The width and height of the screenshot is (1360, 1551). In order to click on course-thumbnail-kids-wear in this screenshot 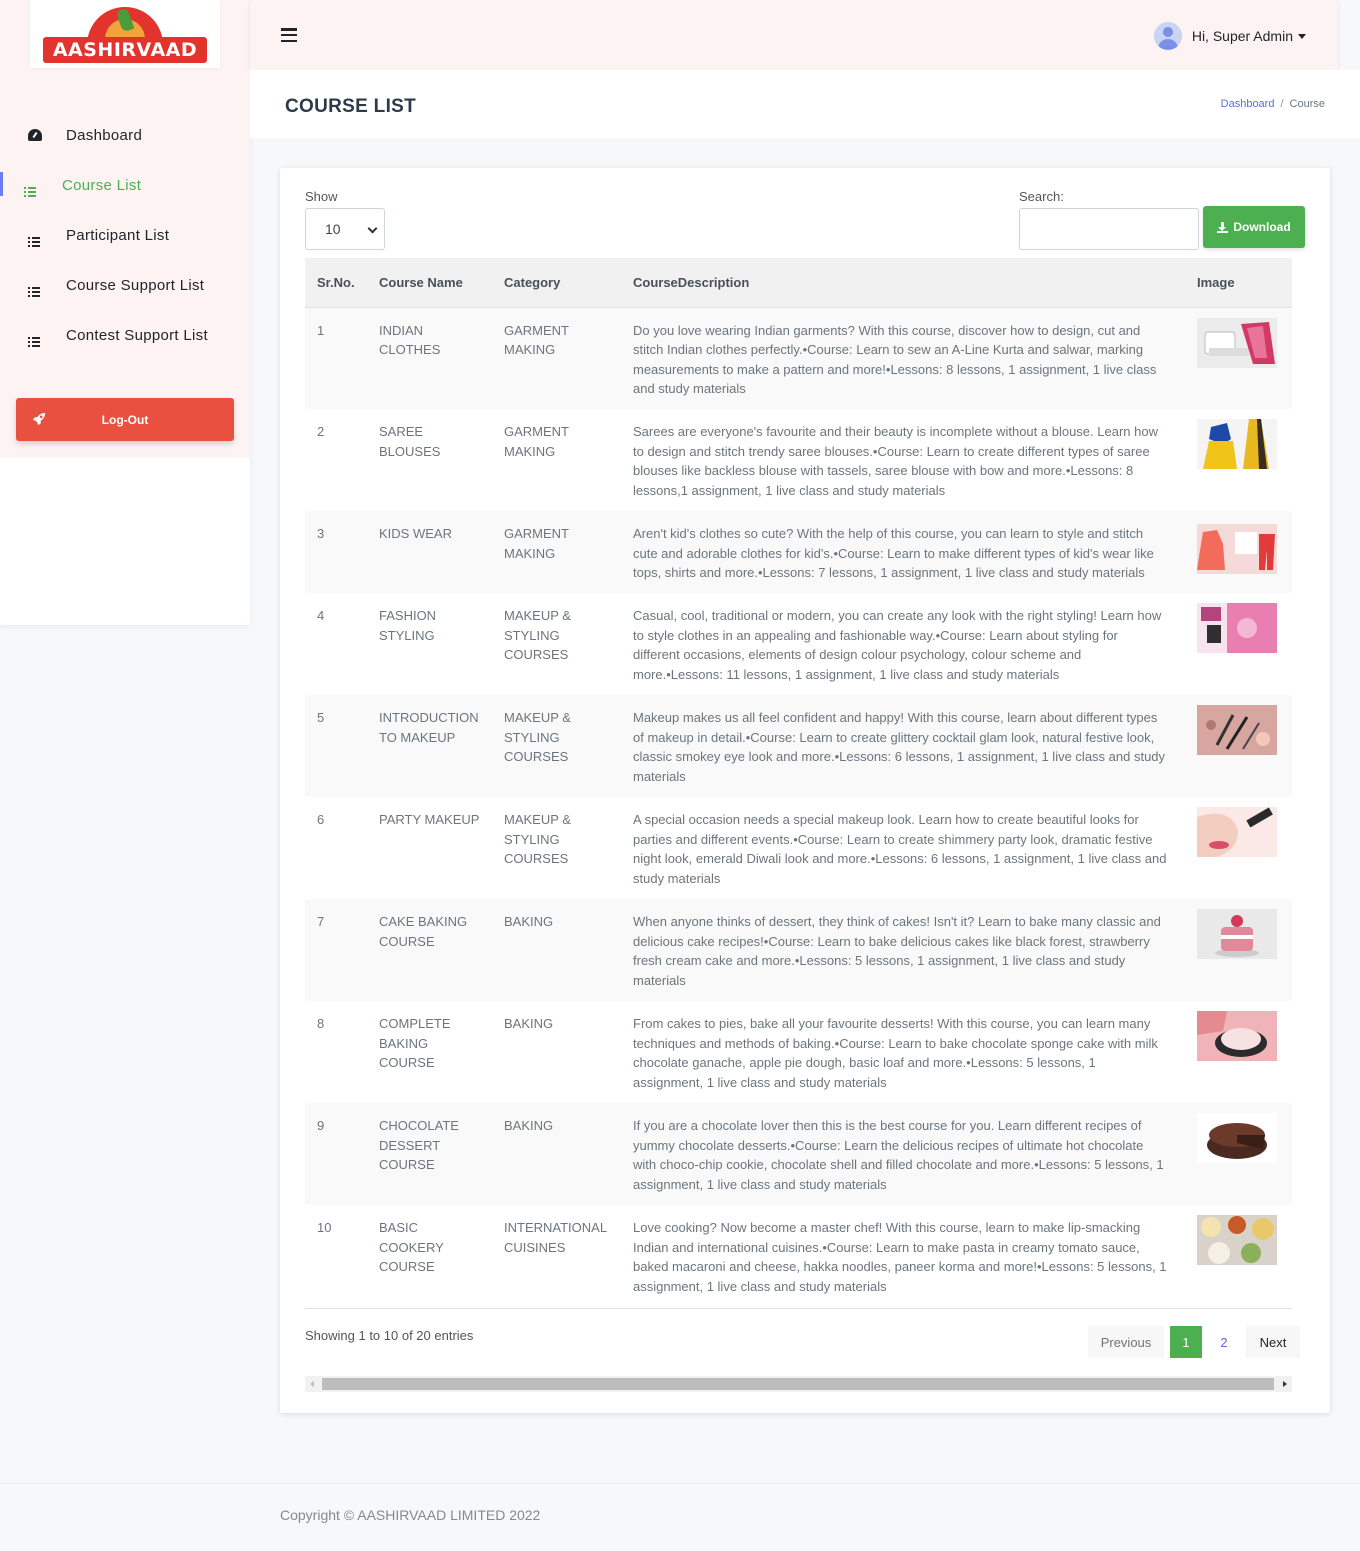, I will do `click(1237, 549)`.